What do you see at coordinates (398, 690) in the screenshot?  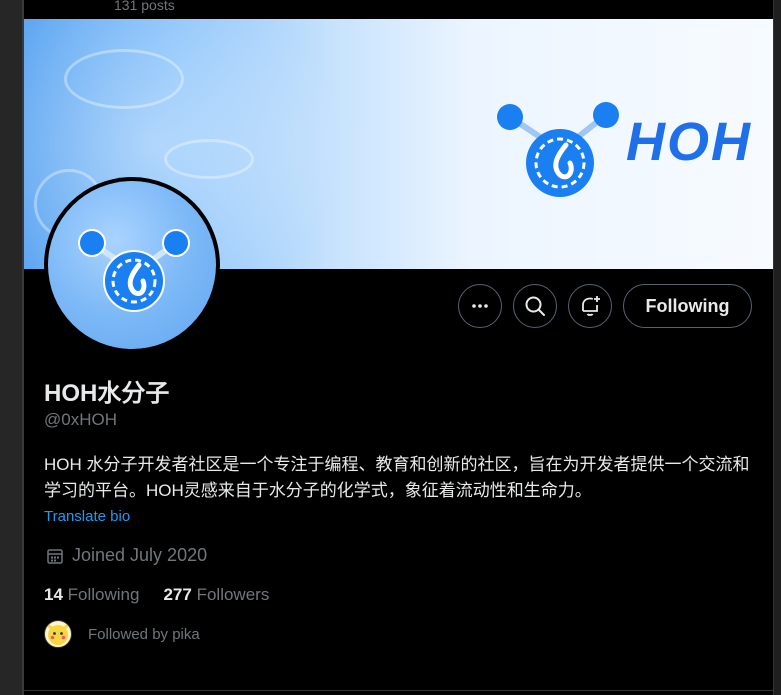 I see `divider` at bounding box center [398, 690].